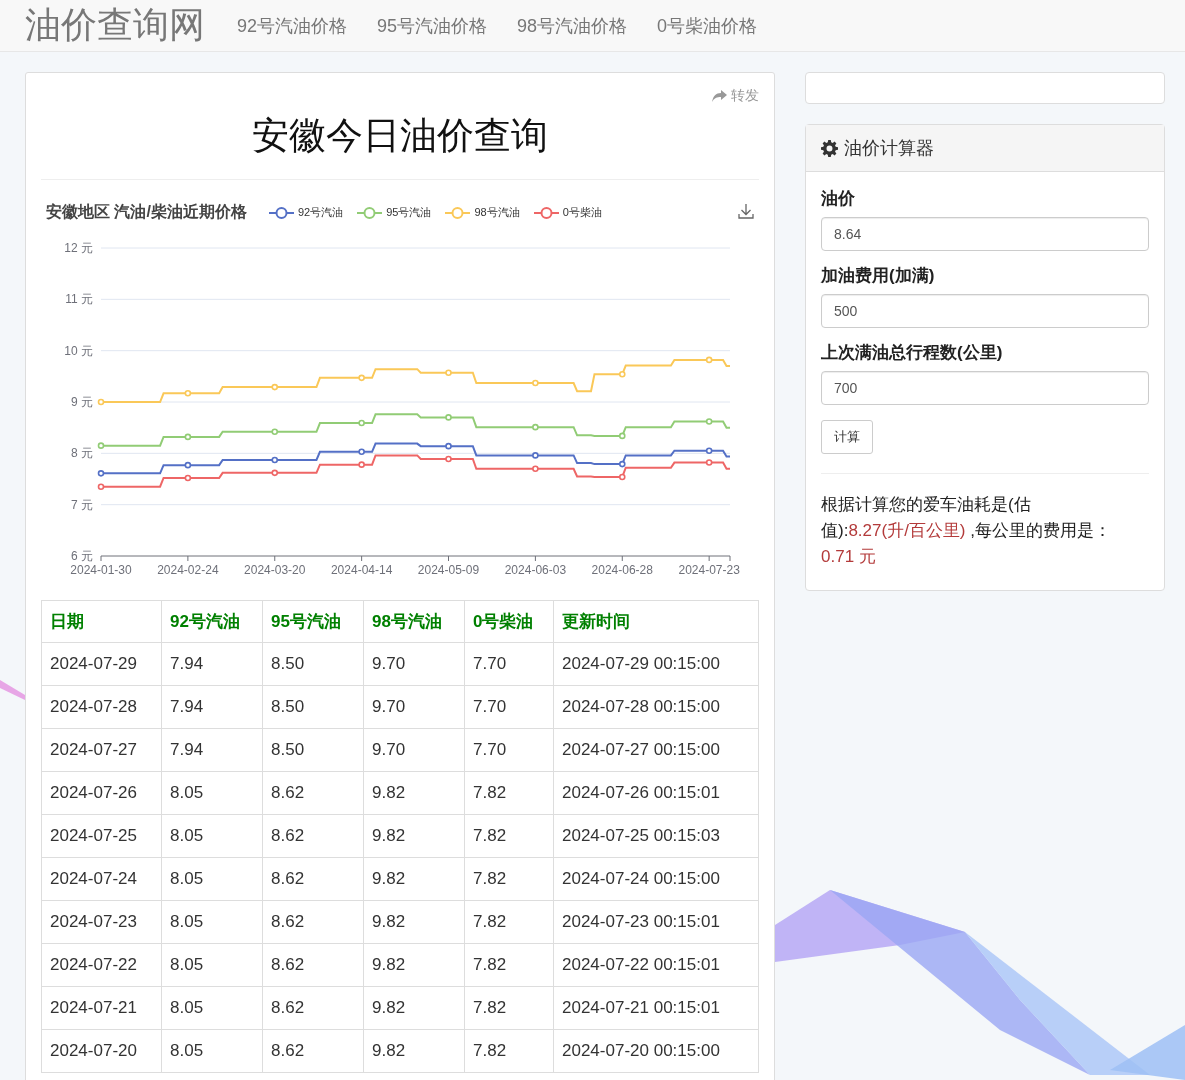 This screenshot has width=1185, height=1080. What do you see at coordinates (82, 402) in the screenshot?
I see `axis-label: 9 元` at bounding box center [82, 402].